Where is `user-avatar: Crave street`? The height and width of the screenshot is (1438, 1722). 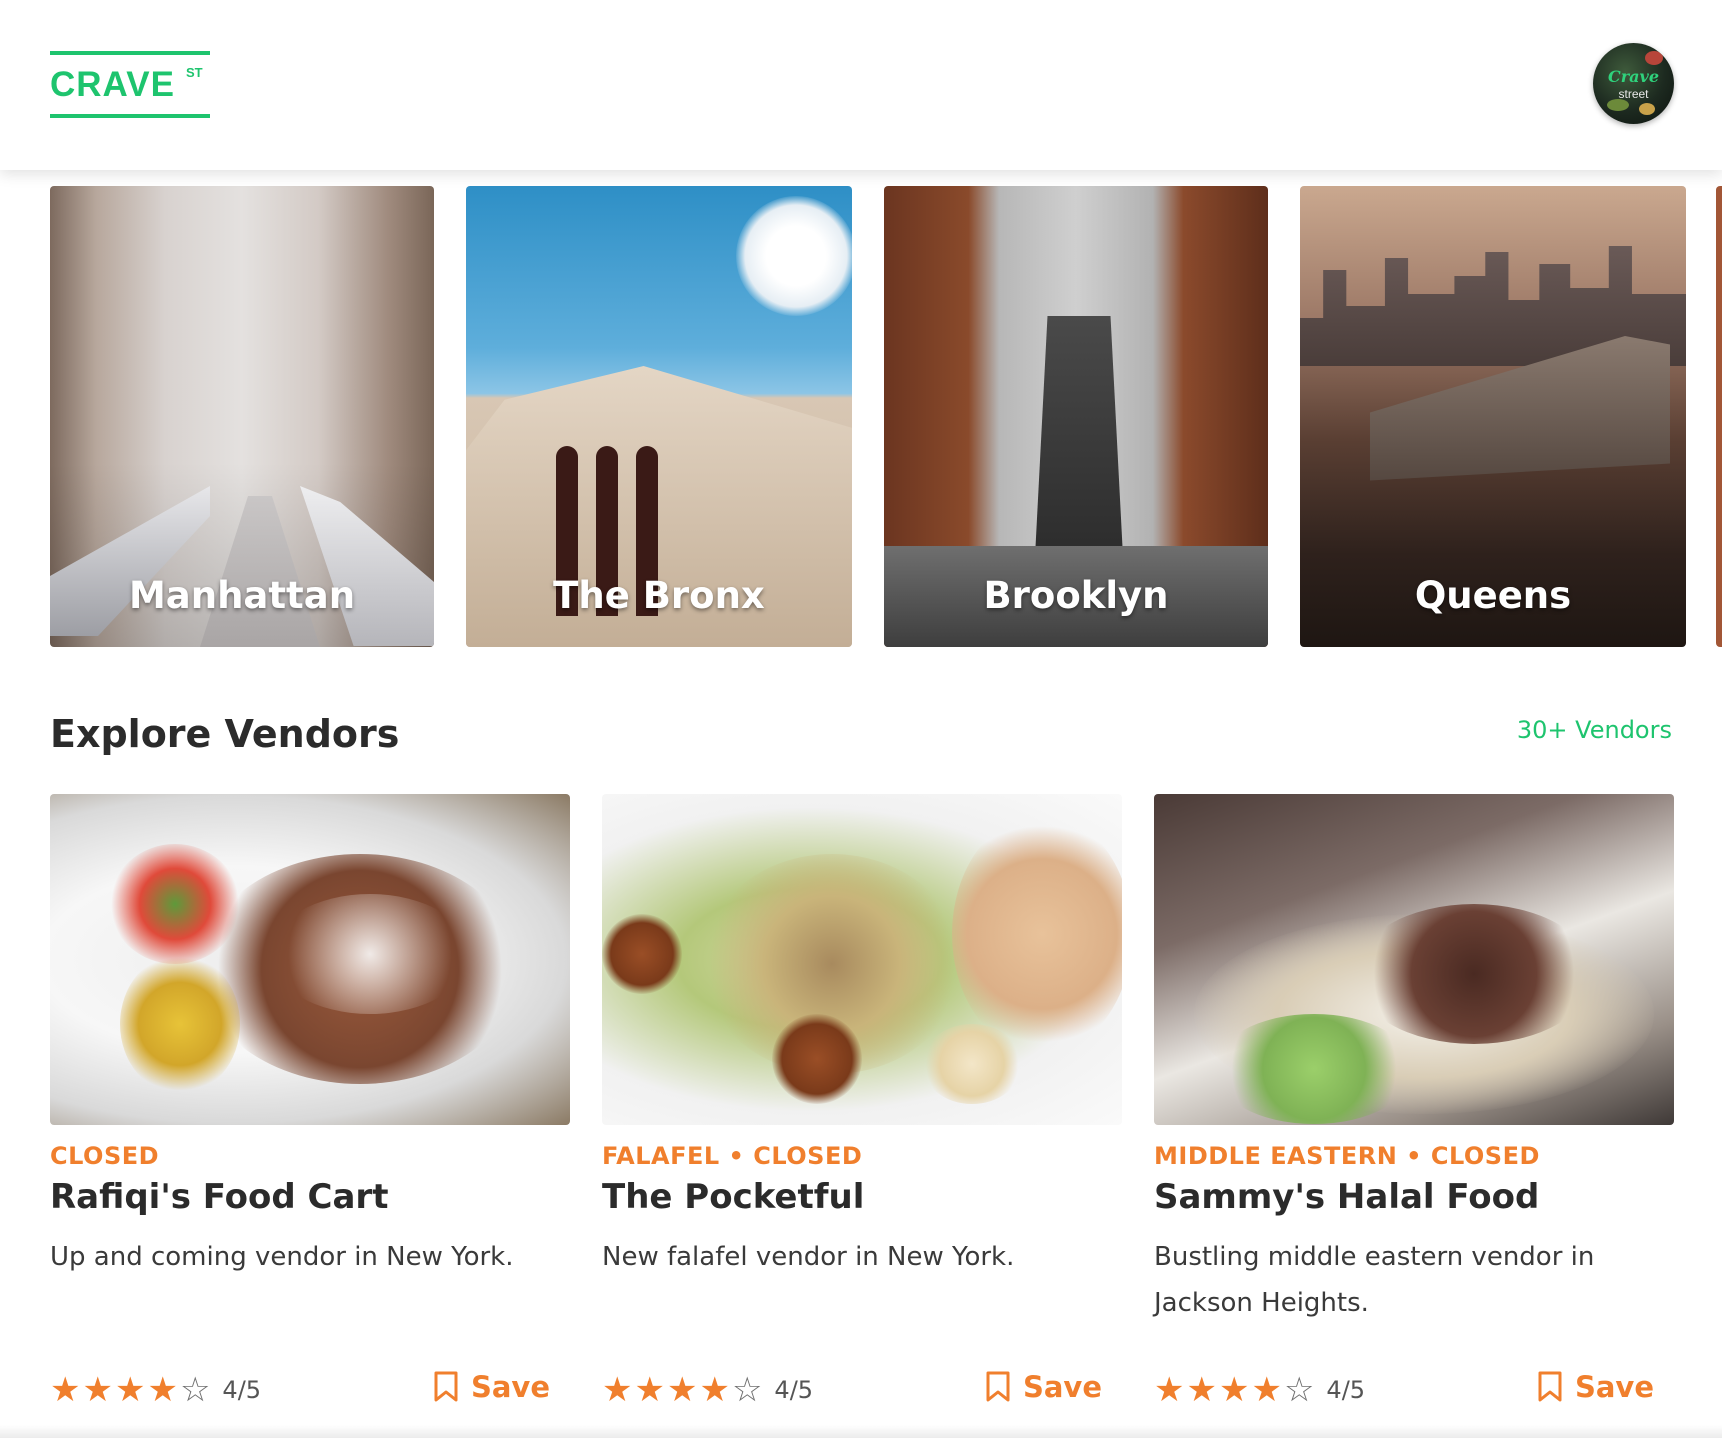 user-avatar: Crave street is located at coordinates (1633, 83).